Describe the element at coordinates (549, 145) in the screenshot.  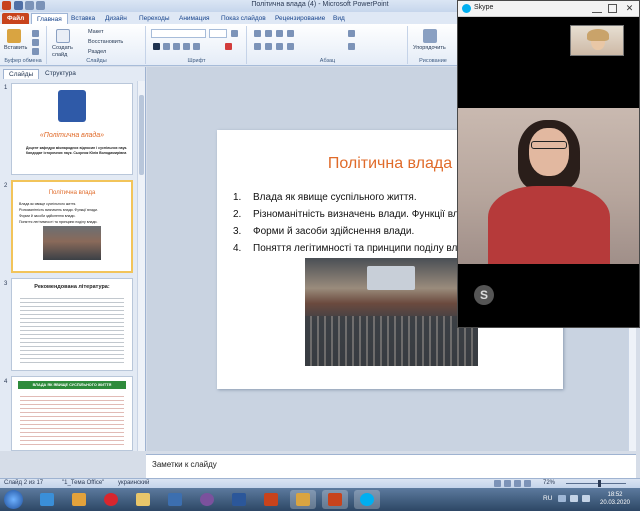
I see `remote-glasses` at that location.